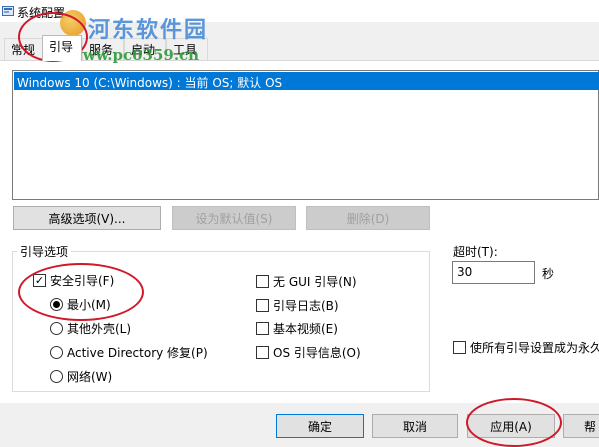  Describe the element at coordinates (73, 23) in the screenshot. I see `watermark-logo` at that location.